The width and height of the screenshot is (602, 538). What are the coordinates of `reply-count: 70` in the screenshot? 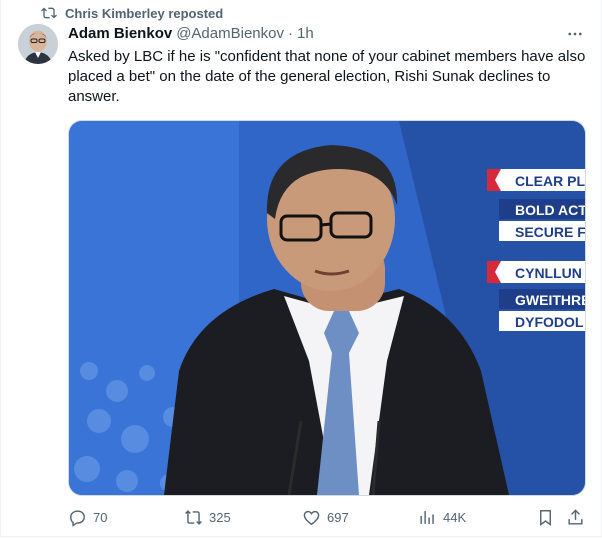 It's located at (100, 517).